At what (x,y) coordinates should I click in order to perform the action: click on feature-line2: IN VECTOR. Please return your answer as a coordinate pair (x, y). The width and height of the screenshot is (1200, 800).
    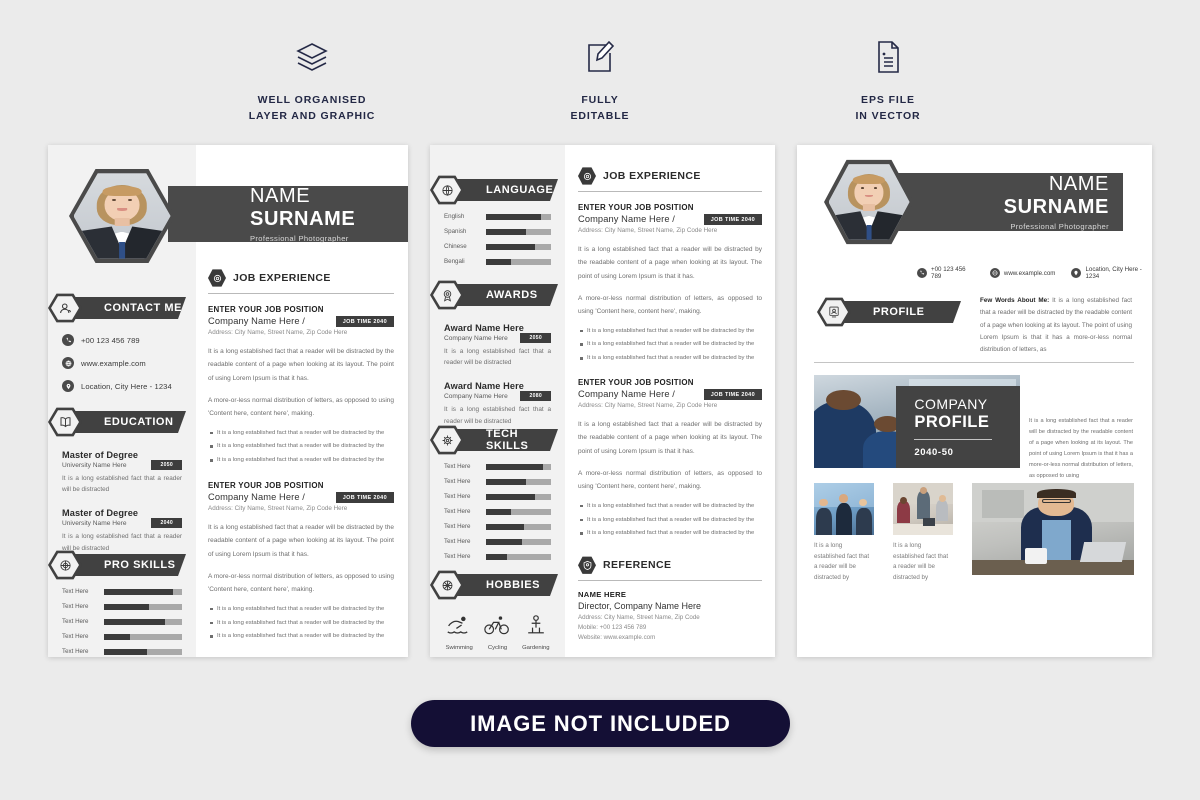
    Looking at the image, I should click on (888, 116).